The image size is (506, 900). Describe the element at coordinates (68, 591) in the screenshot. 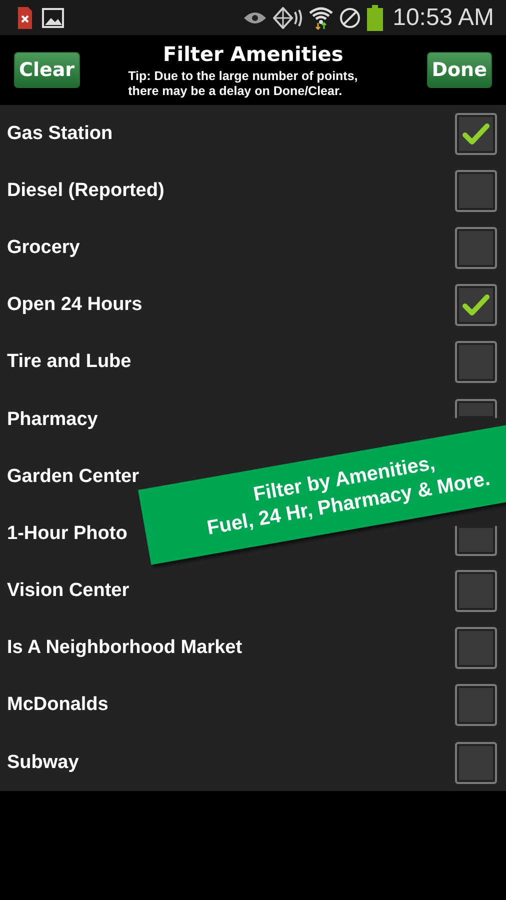

I see `amenity-label: Vision Center` at that location.